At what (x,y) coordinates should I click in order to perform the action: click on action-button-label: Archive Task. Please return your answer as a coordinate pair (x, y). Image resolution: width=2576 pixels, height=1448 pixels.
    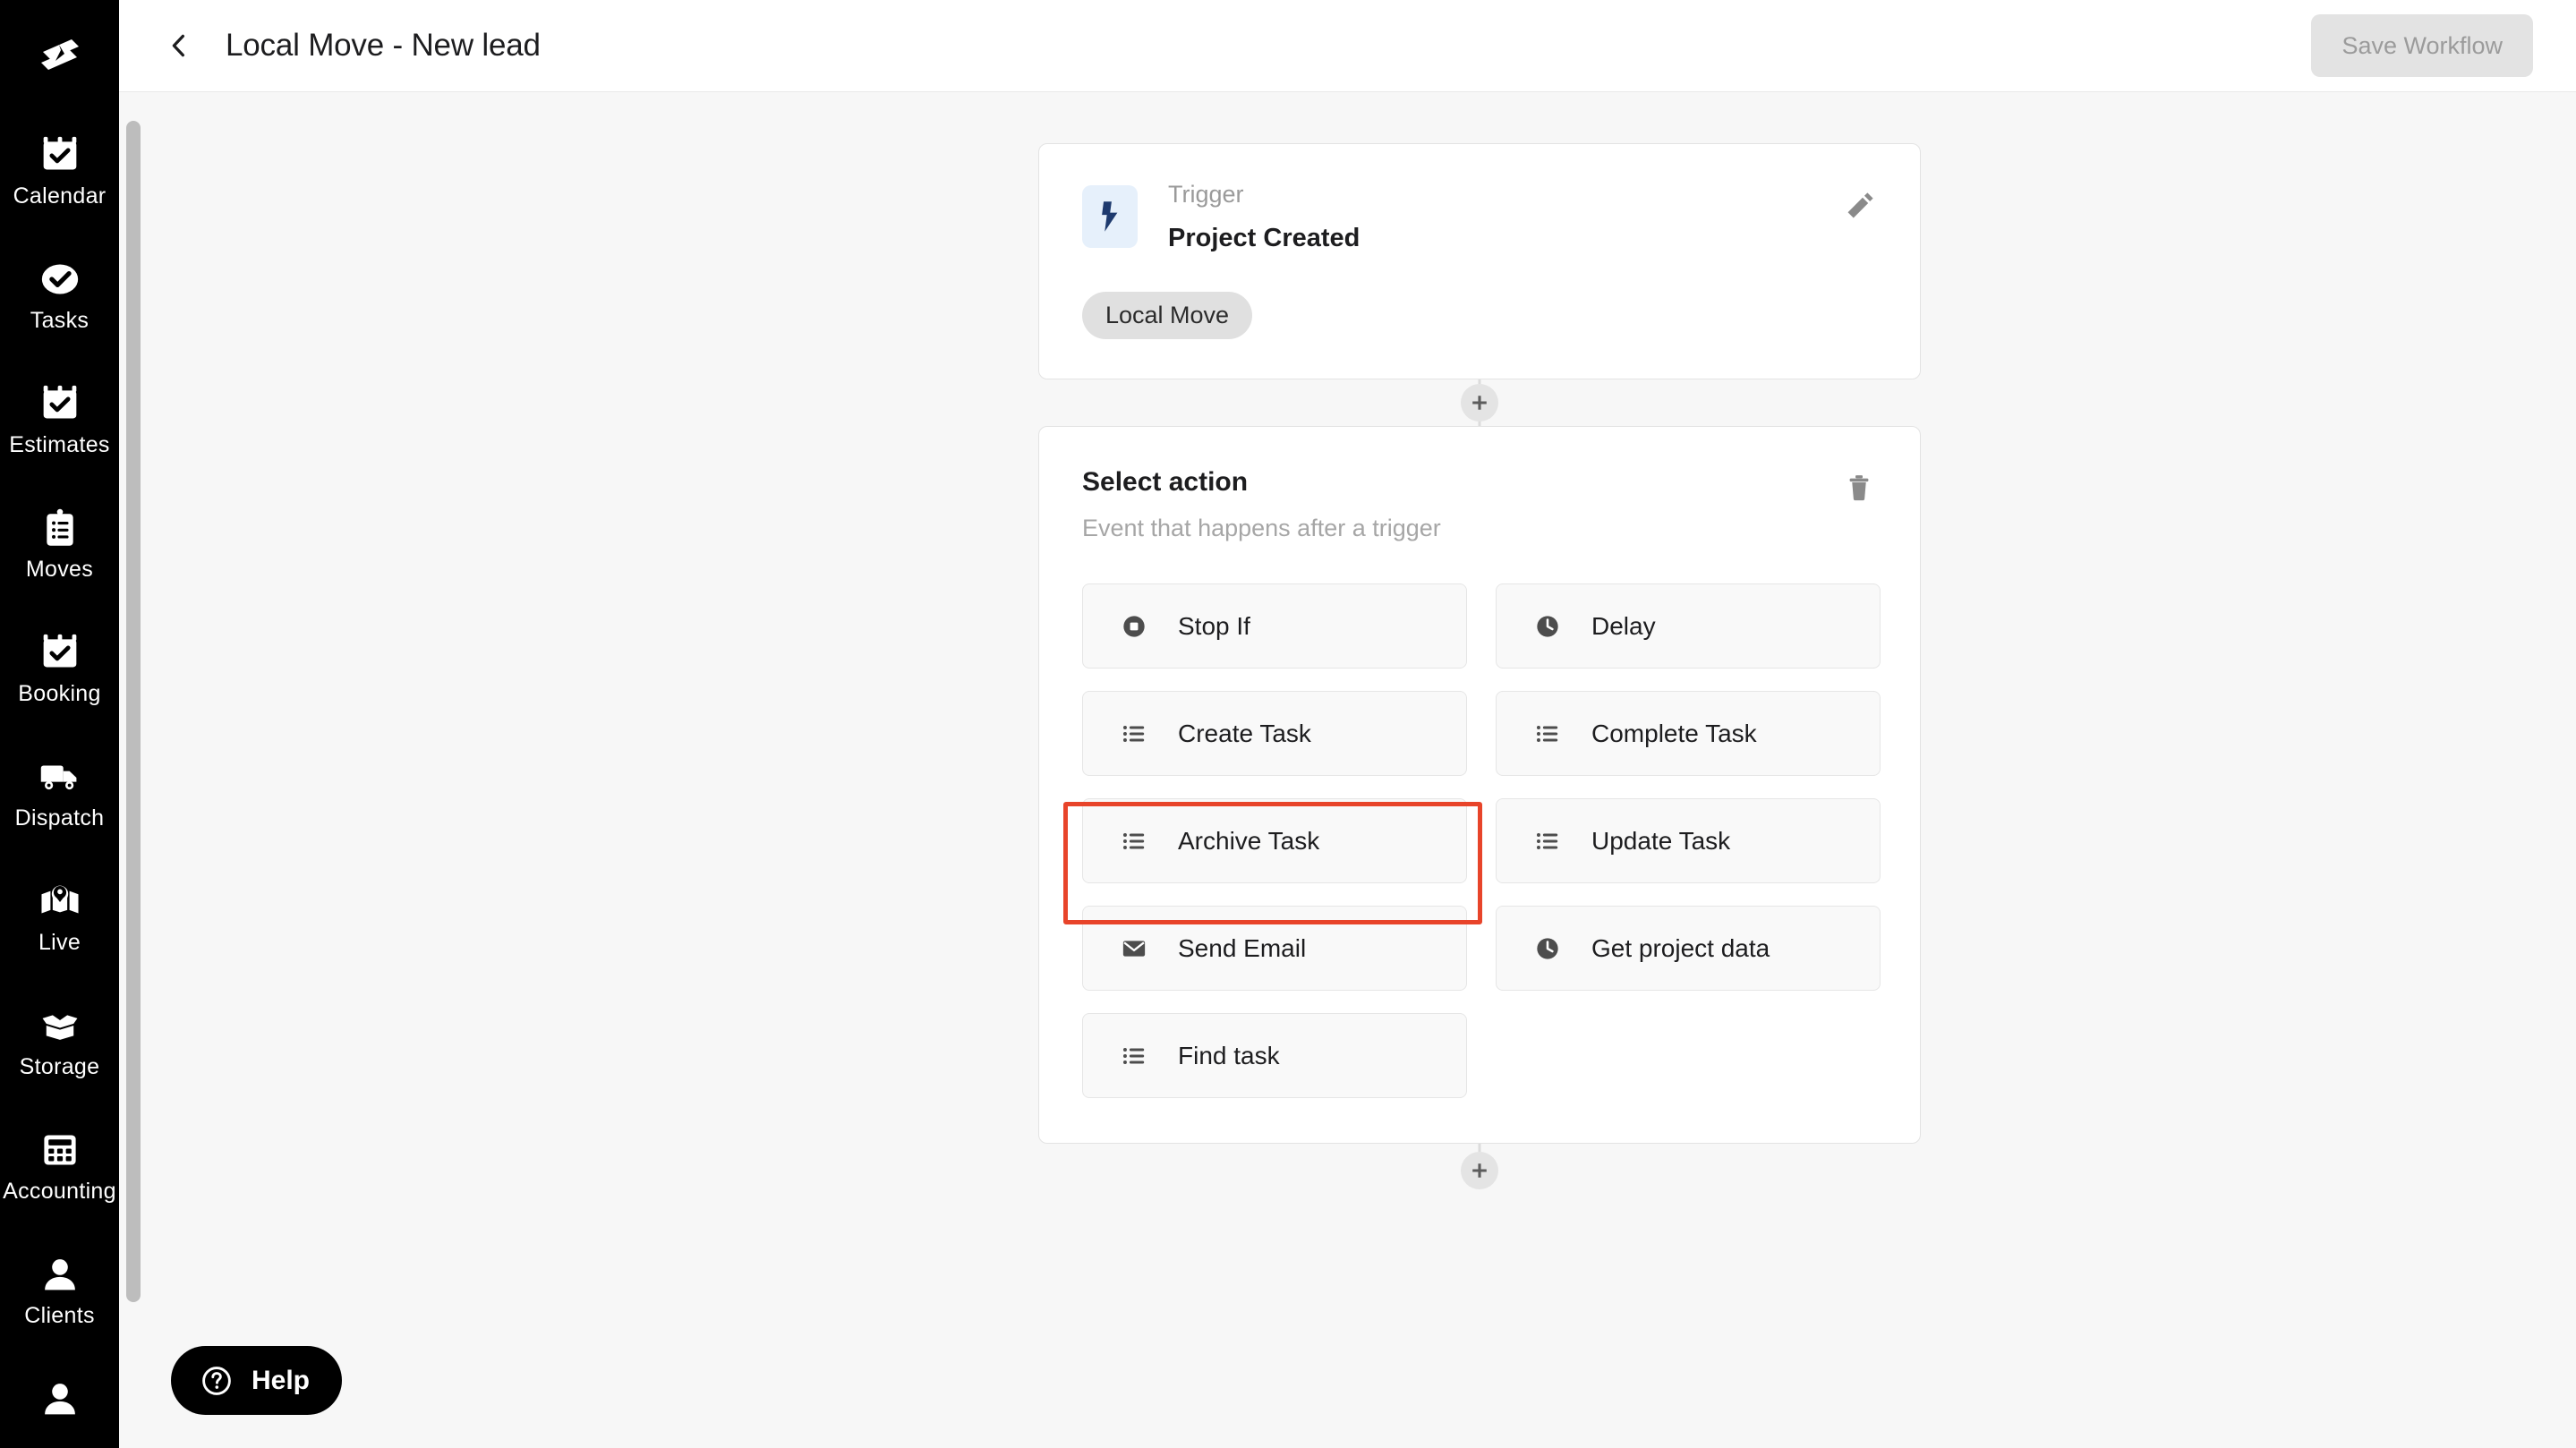
    Looking at the image, I should click on (1249, 840).